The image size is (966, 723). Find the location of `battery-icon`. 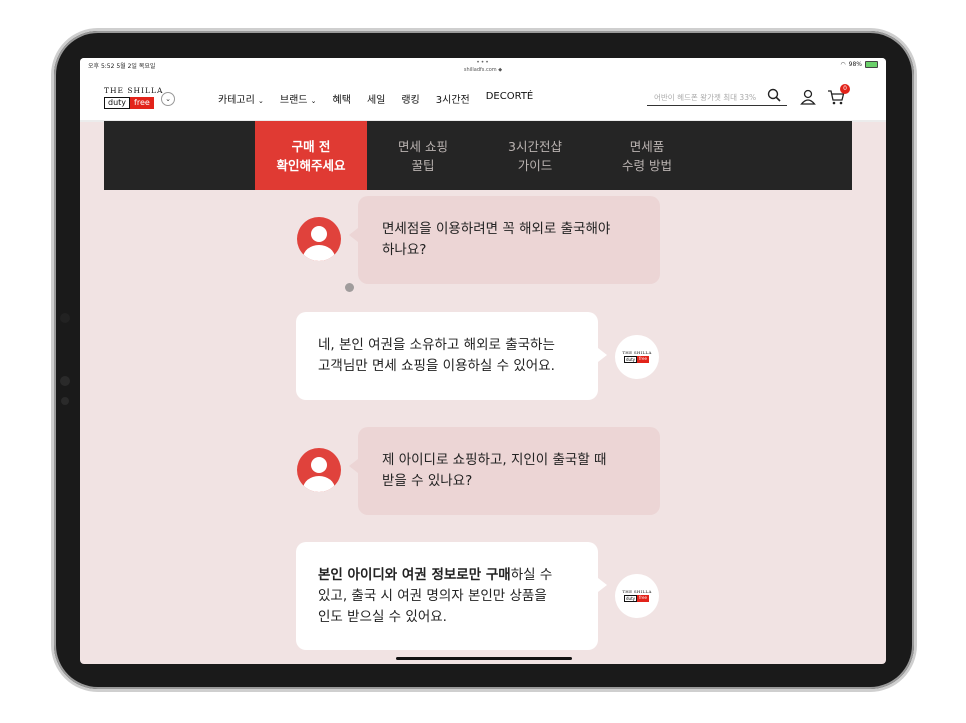

battery-icon is located at coordinates (871, 64).